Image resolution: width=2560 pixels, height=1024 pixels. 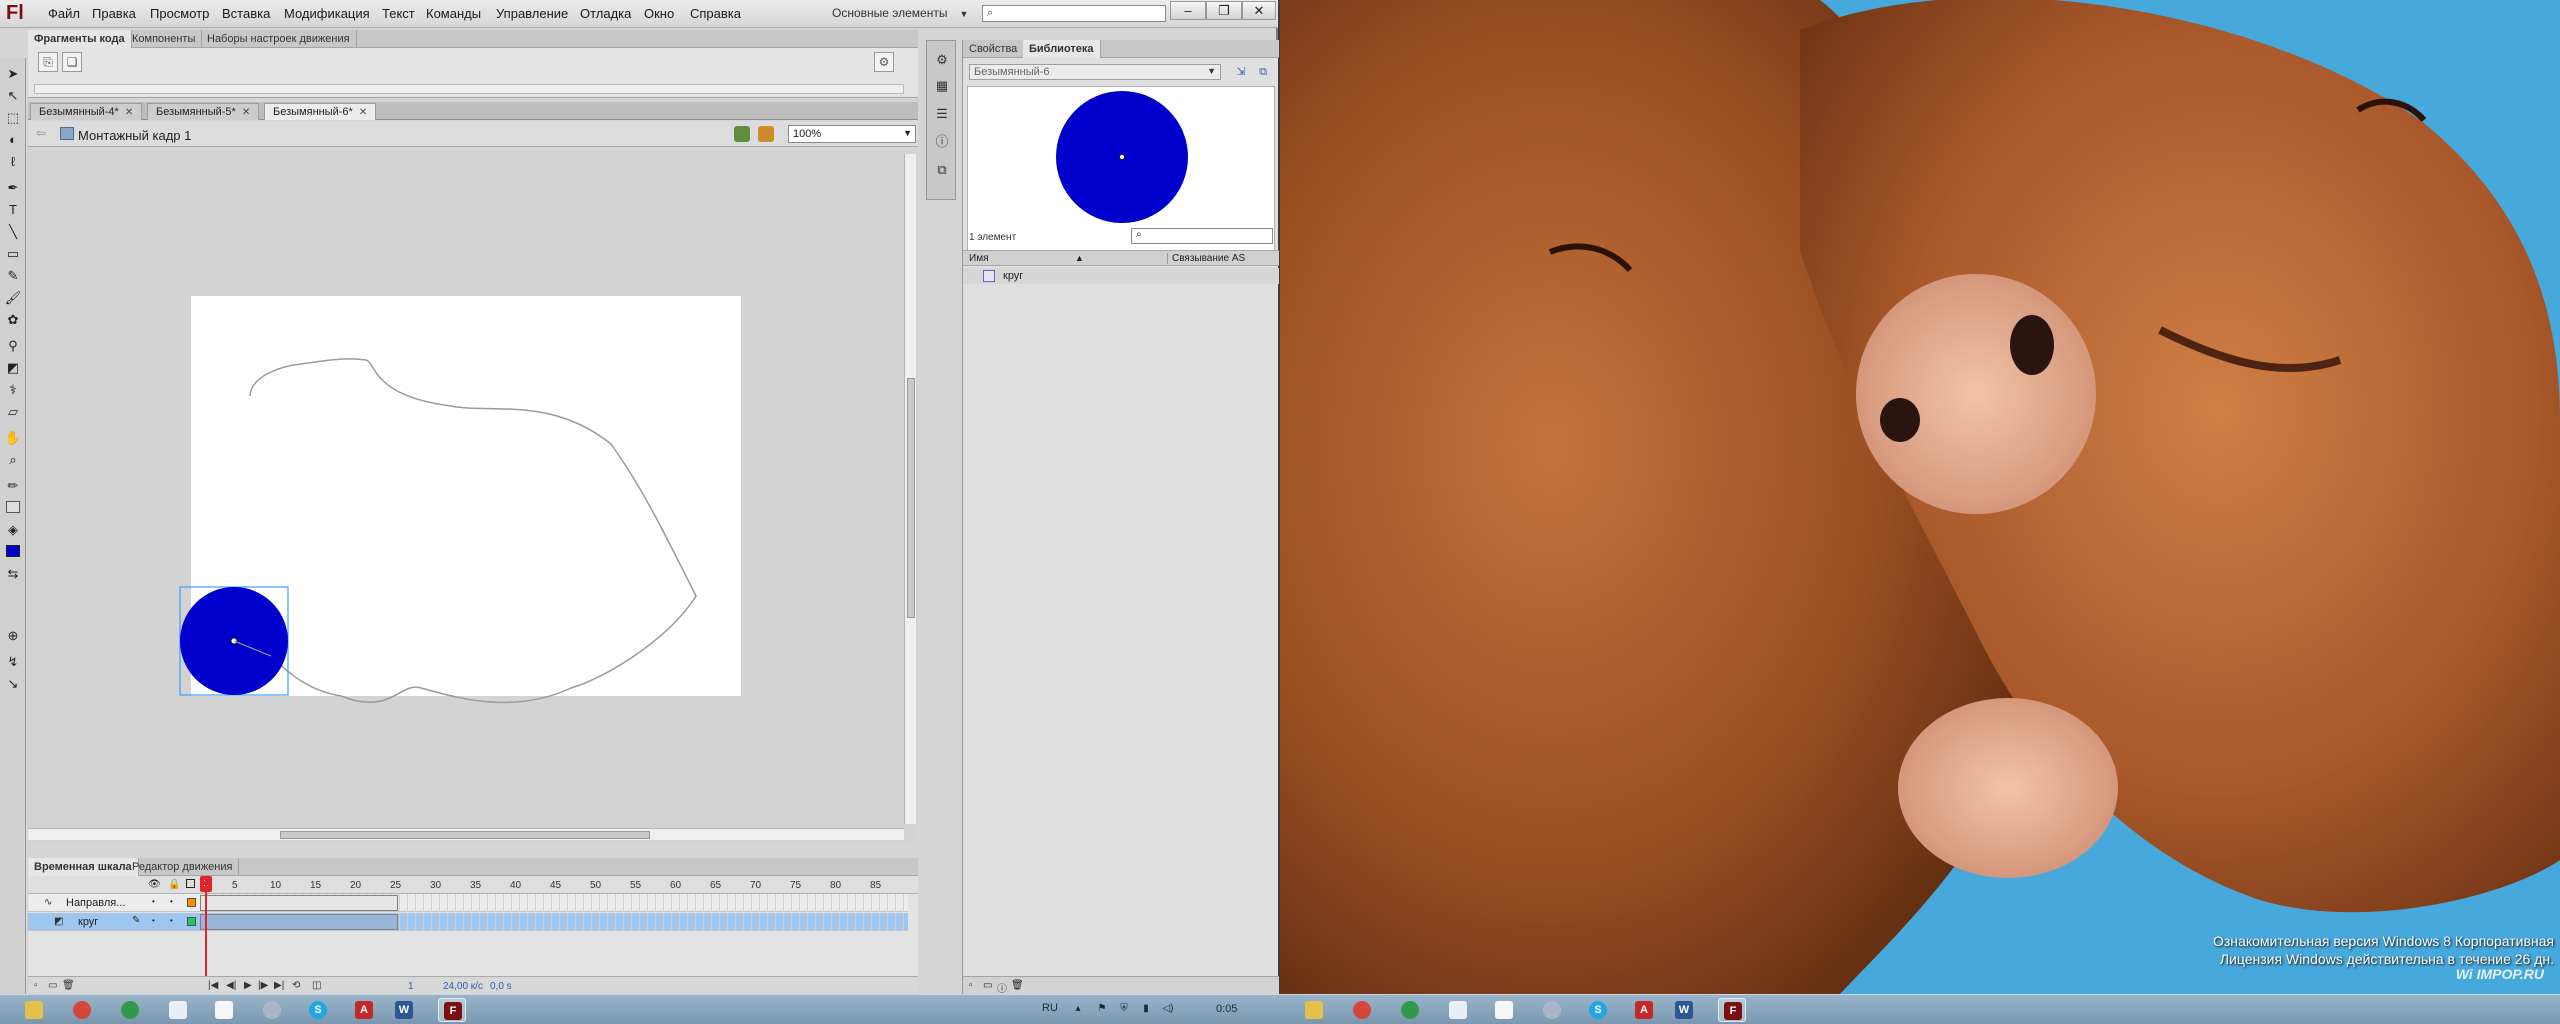 I want to click on tray-volume-icon: ◁), so click(x=1168, y=1009).